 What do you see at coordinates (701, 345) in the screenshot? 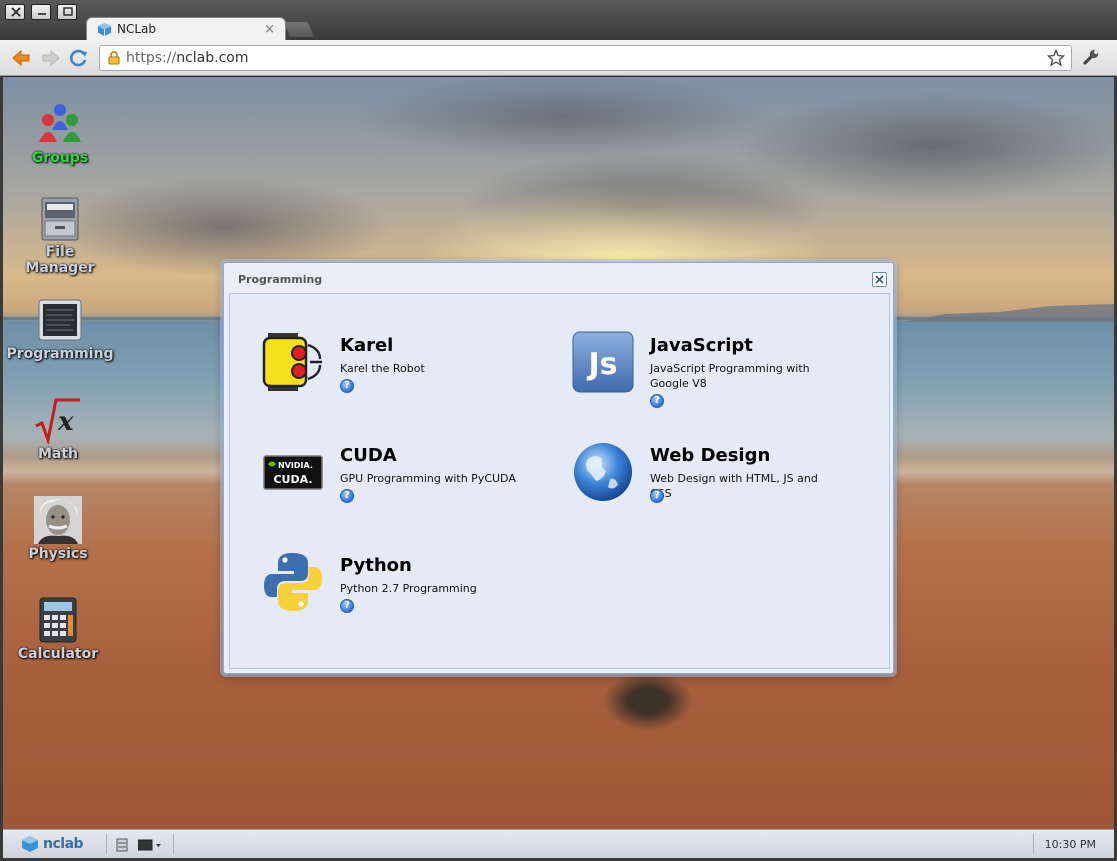
I see `app-name: JavaScript` at bounding box center [701, 345].